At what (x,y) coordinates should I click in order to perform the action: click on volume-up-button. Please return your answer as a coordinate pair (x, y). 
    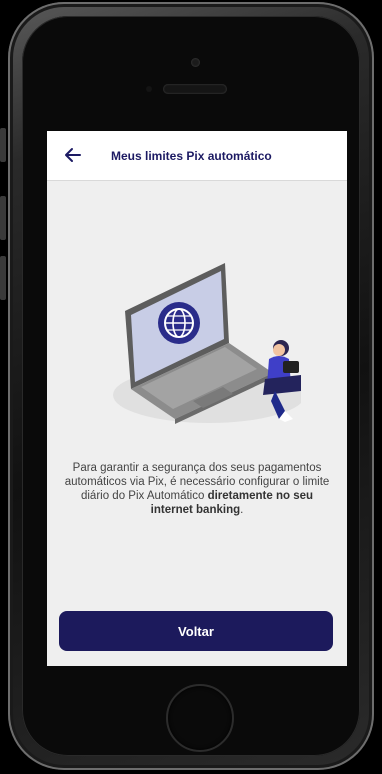
    Looking at the image, I should click on (3, 218).